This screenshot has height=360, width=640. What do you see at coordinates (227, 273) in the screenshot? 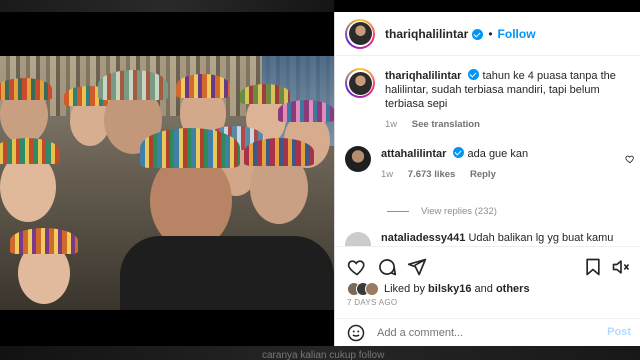
I see `person-jacket` at bounding box center [227, 273].